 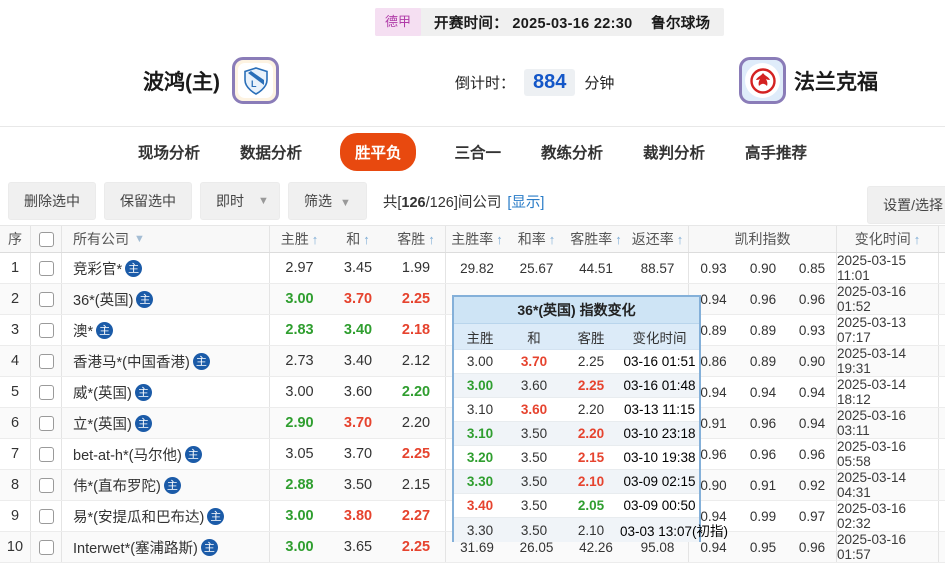 I want to click on filter-dropdown: 筛选 ▼, so click(x=327, y=201).